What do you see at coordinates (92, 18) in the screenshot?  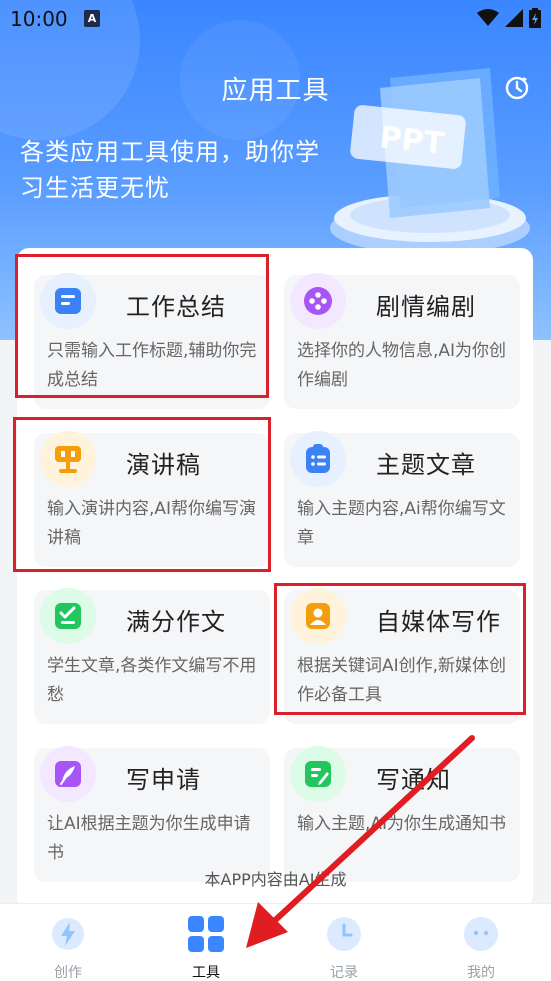 I see `notification-badge-icon: A` at bounding box center [92, 18].